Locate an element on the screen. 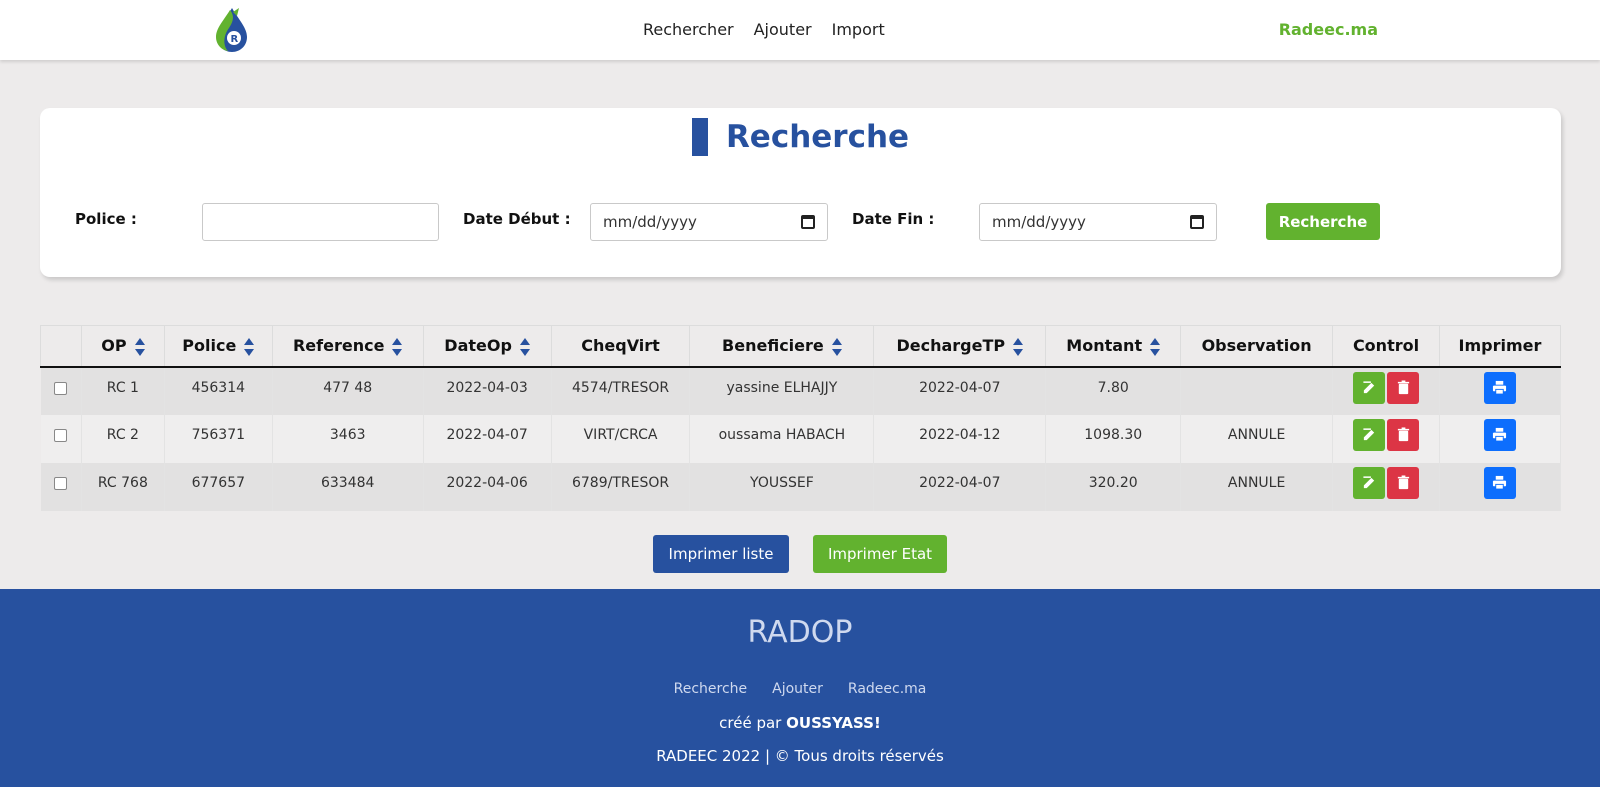 The height and width of the screenshot is (787, 1600). cell-dechargetp: 2022-04-07 is located at coordinates (960, 486).